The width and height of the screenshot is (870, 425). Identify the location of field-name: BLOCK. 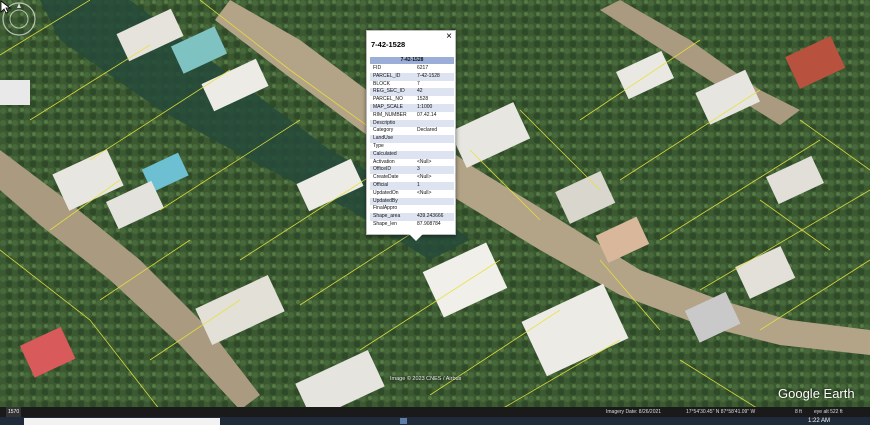
(381, 83).